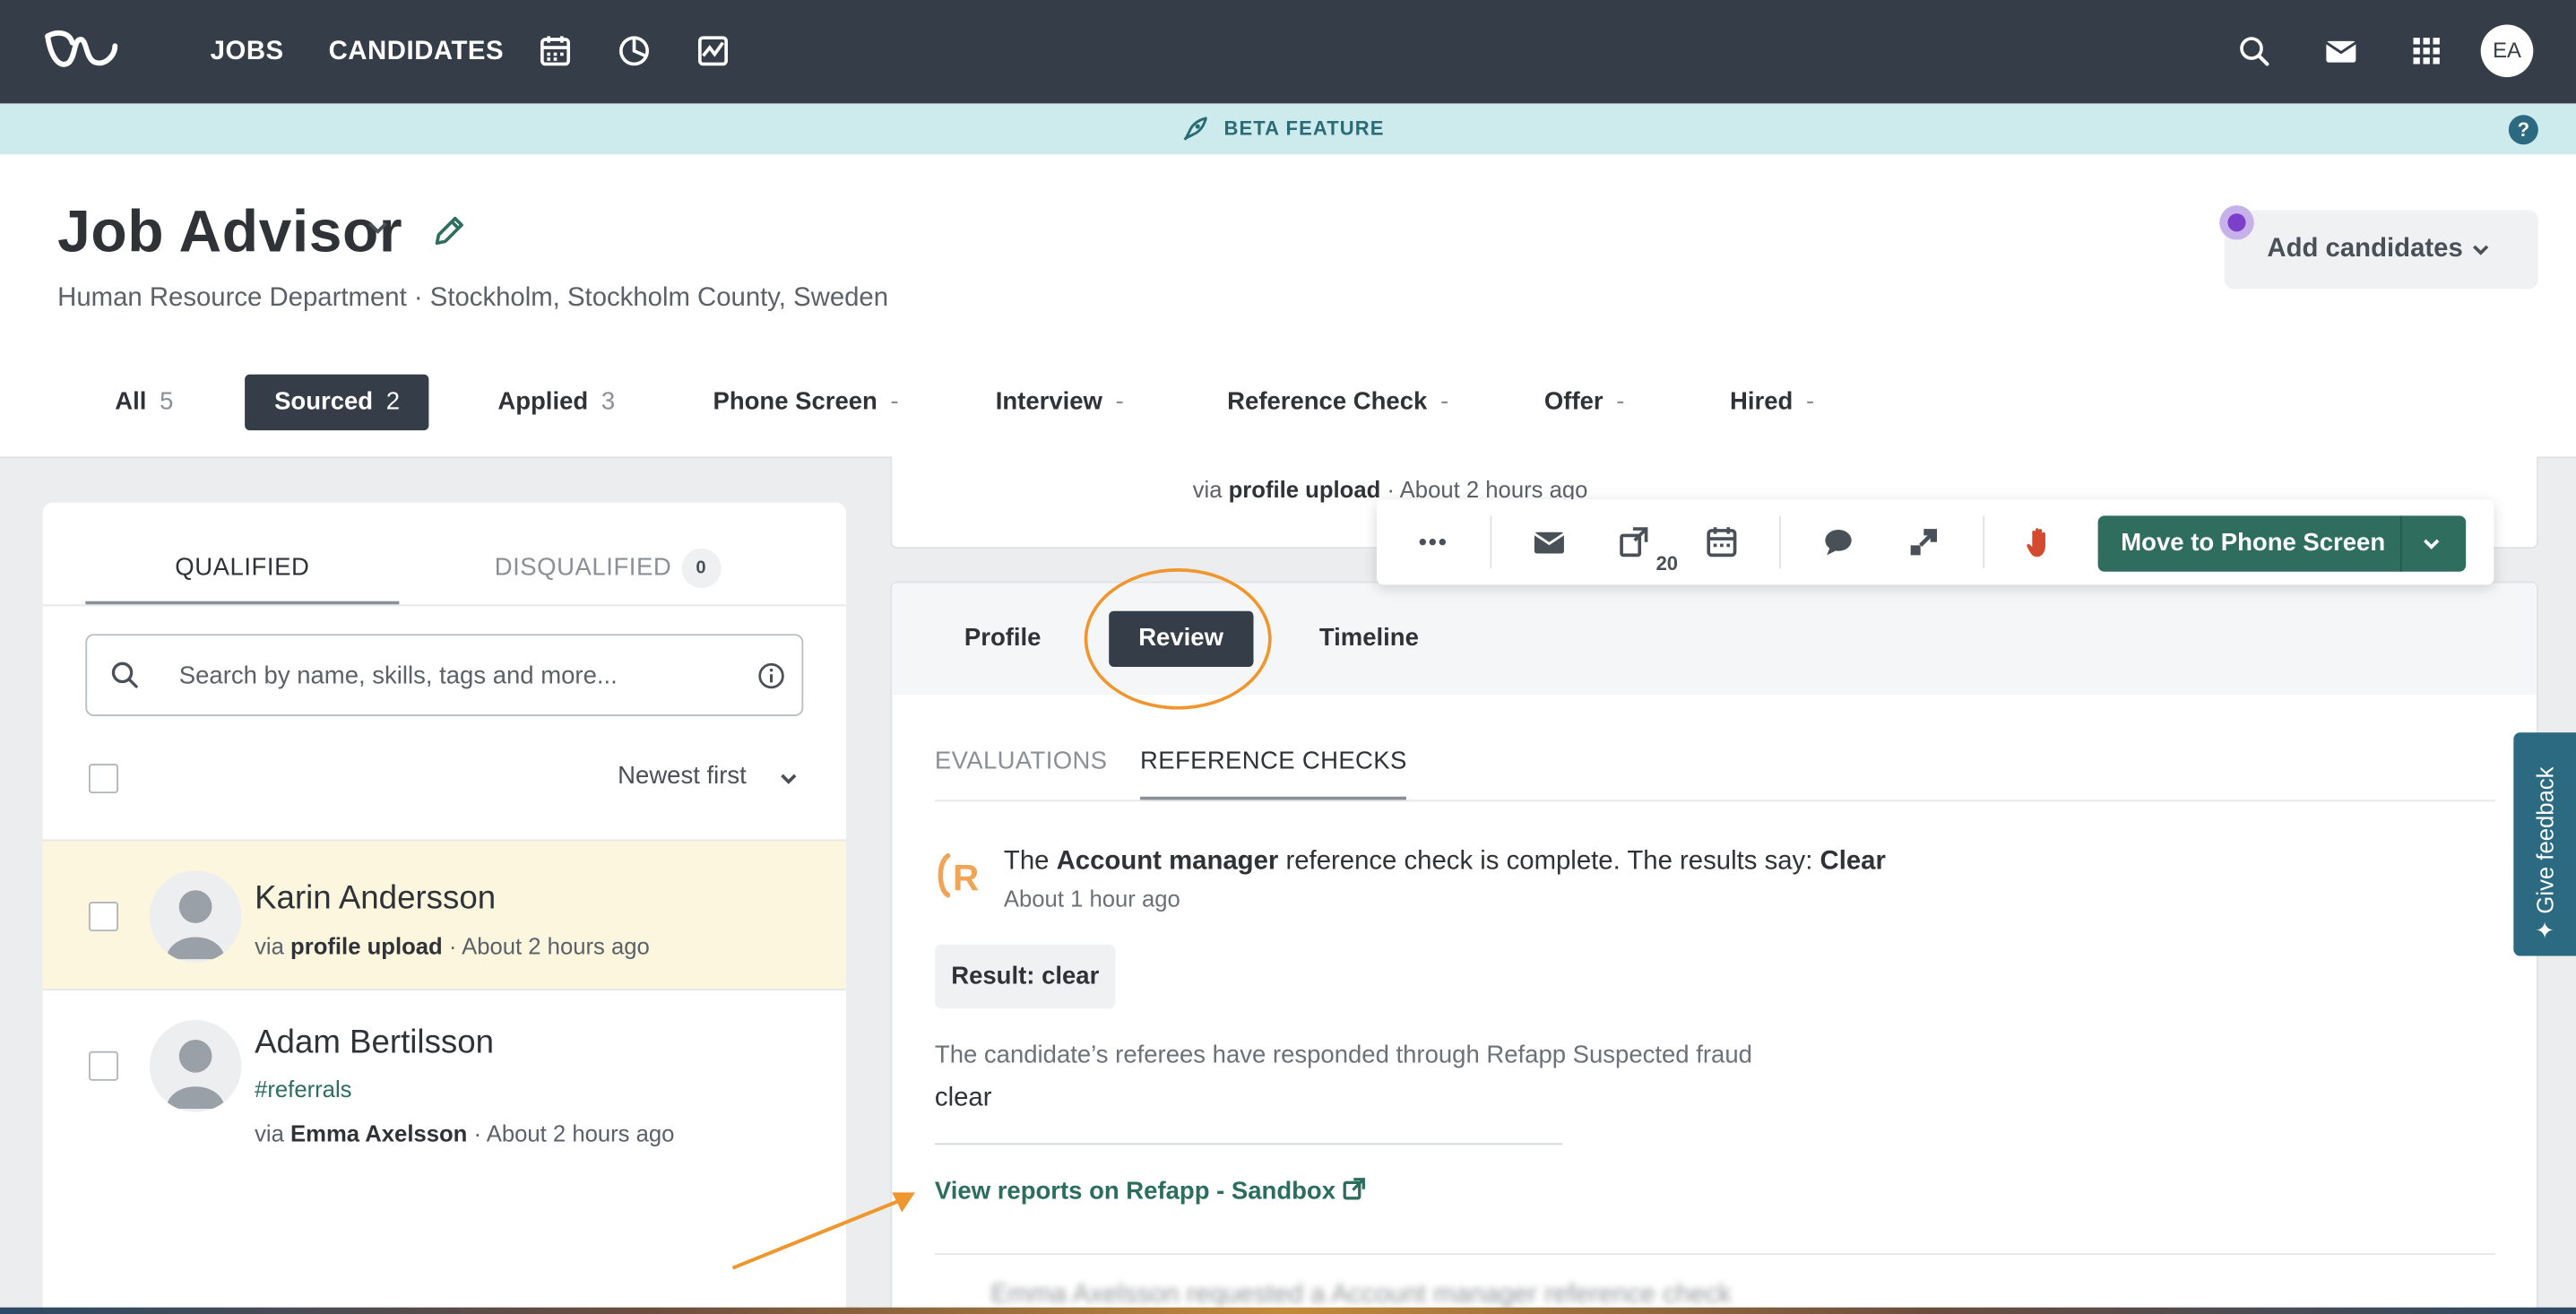  Describe the element at coordinates (452, 946) in the screenshot. I see `candidate-source: via profile upload · About 2 hours ago` at that location.